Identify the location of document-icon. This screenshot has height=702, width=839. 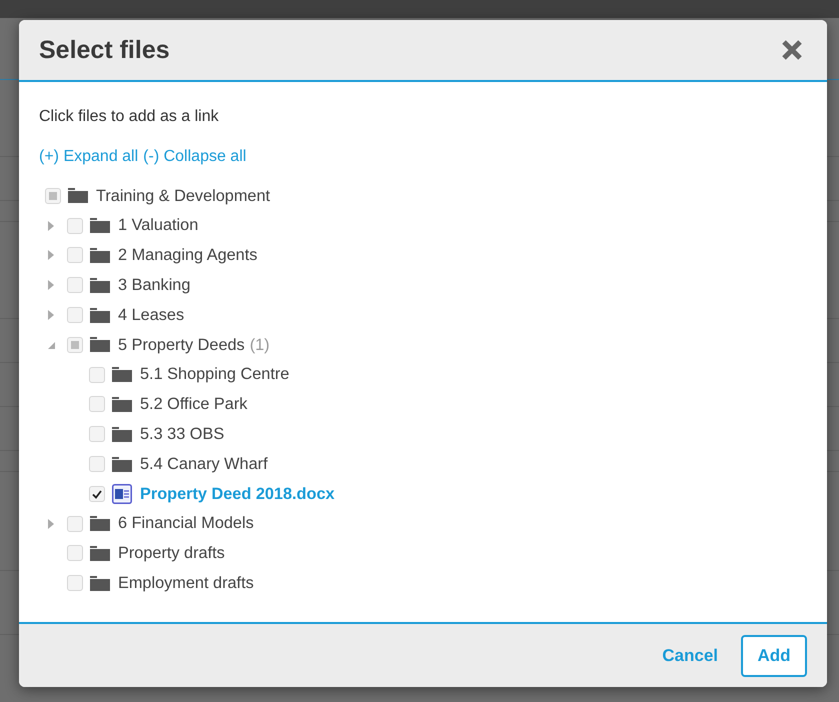
(122, 494).